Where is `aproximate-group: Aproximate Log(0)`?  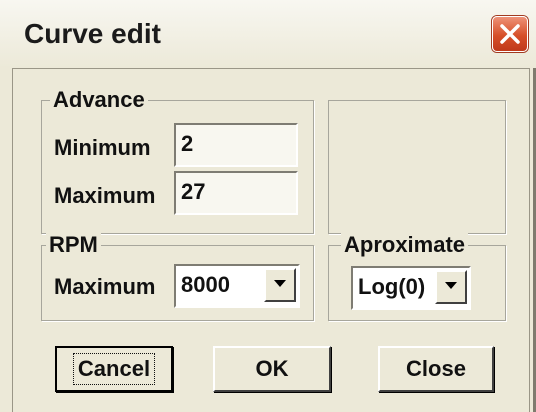 aproximate-group: Aproximate Log(0) is located at coordinates (417, 276).